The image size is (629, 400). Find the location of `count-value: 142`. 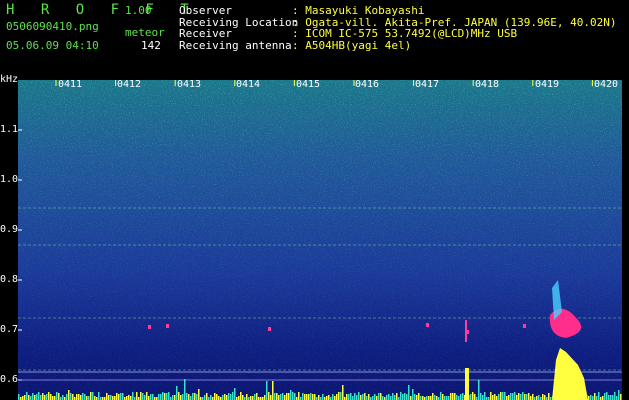

count-value: 142 is located at coordinates (151, 45).